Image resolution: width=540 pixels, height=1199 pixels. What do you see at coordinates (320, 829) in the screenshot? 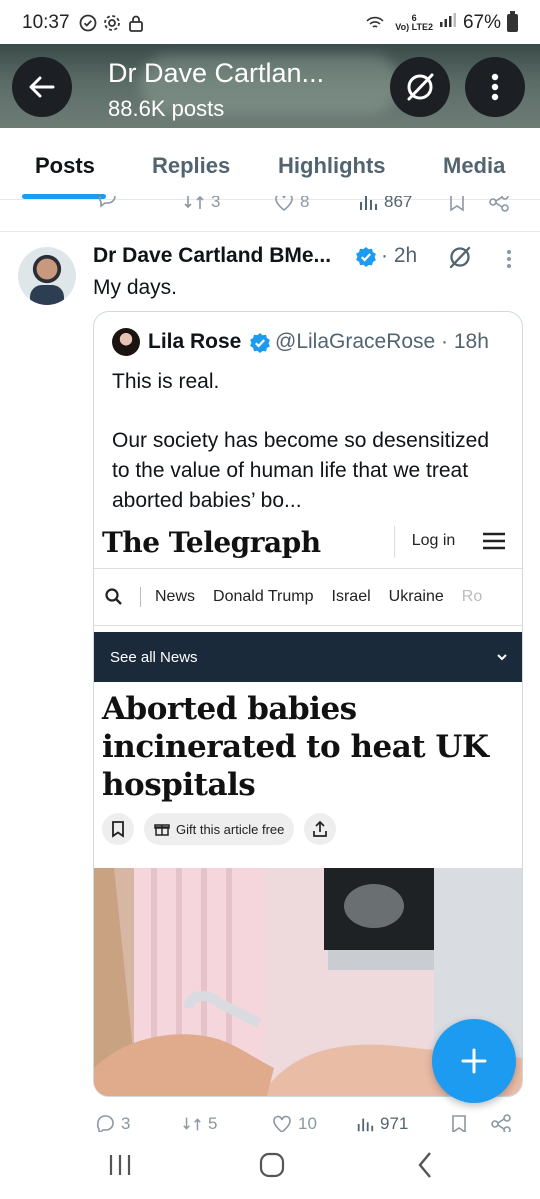
I see `article-share-icon` at bounding box center [320, 829].